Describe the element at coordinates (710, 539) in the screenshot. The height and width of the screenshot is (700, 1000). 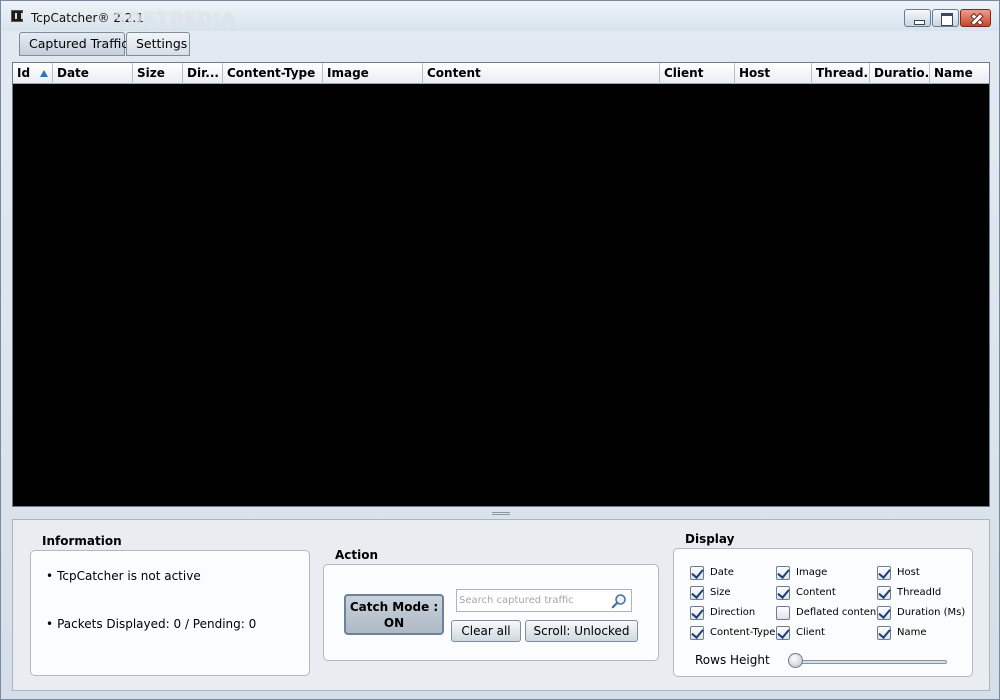
I see `display-title: Display` at that location.